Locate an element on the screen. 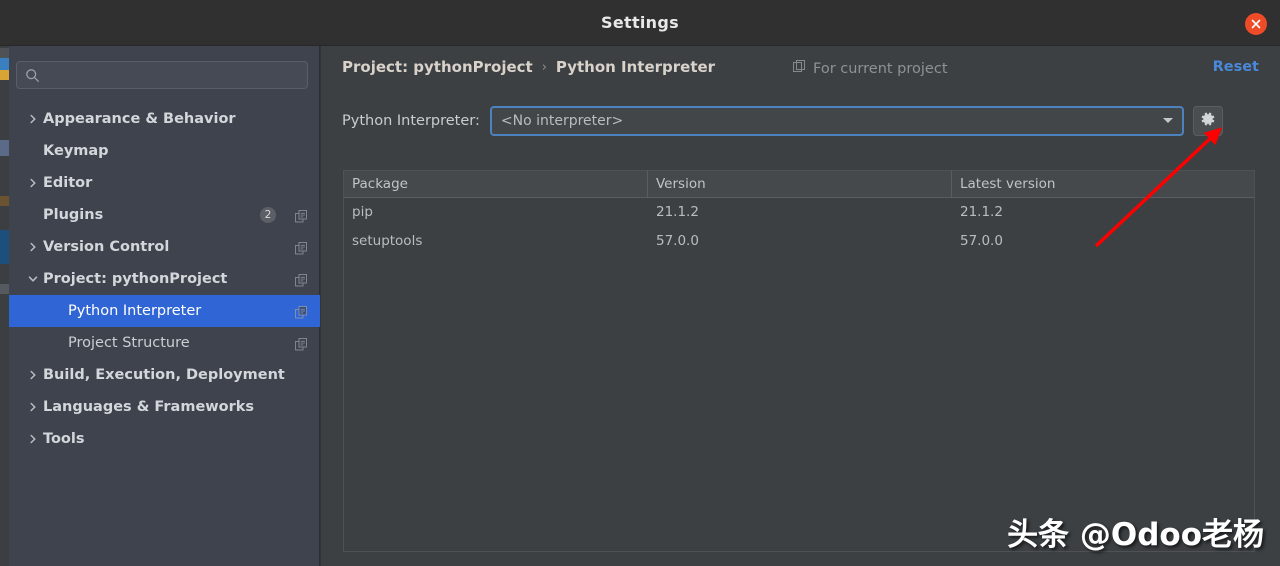  sidebar-item-project-structure: Project Structure is located at coordinates (164, 343).